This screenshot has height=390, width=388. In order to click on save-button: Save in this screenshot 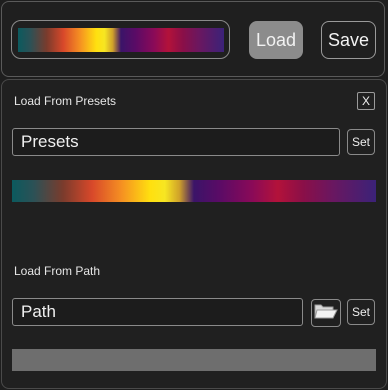, I will do `click(348, 40)`.